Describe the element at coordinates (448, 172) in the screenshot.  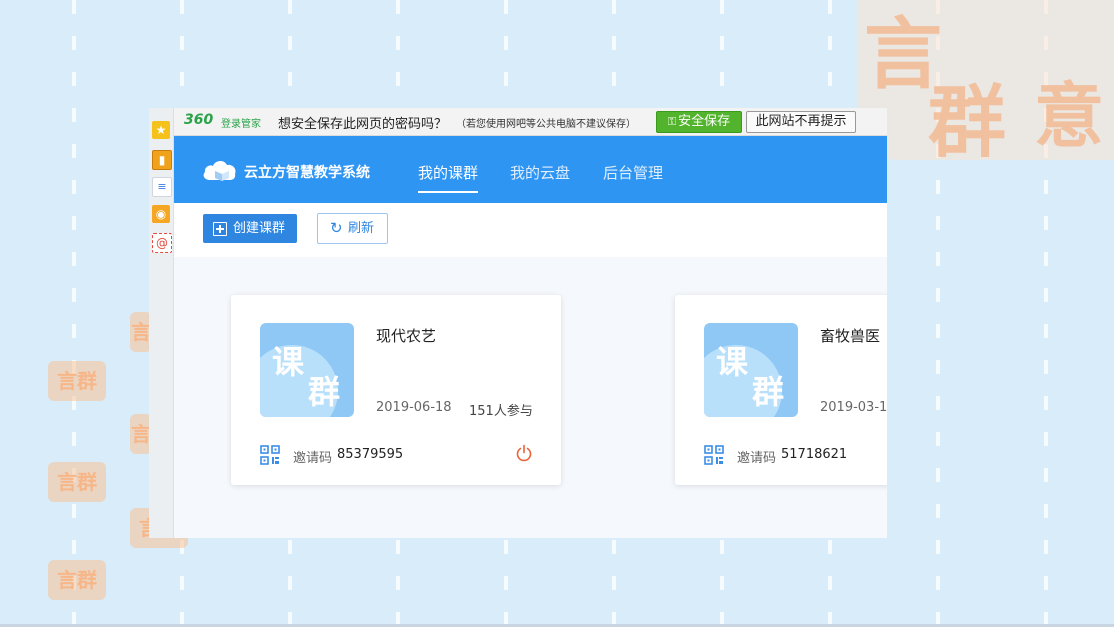
I see `nav-my-course-groups: 我的课群` at that location.